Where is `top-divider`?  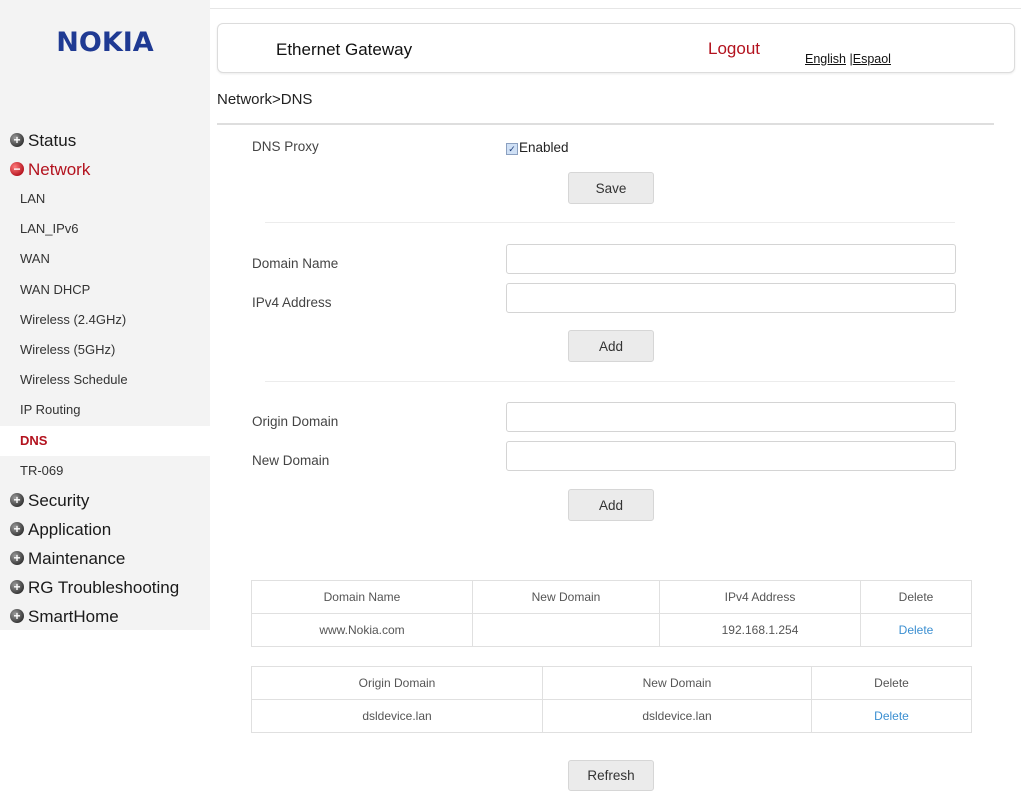 top-divider is located at coordinates (615, 8).